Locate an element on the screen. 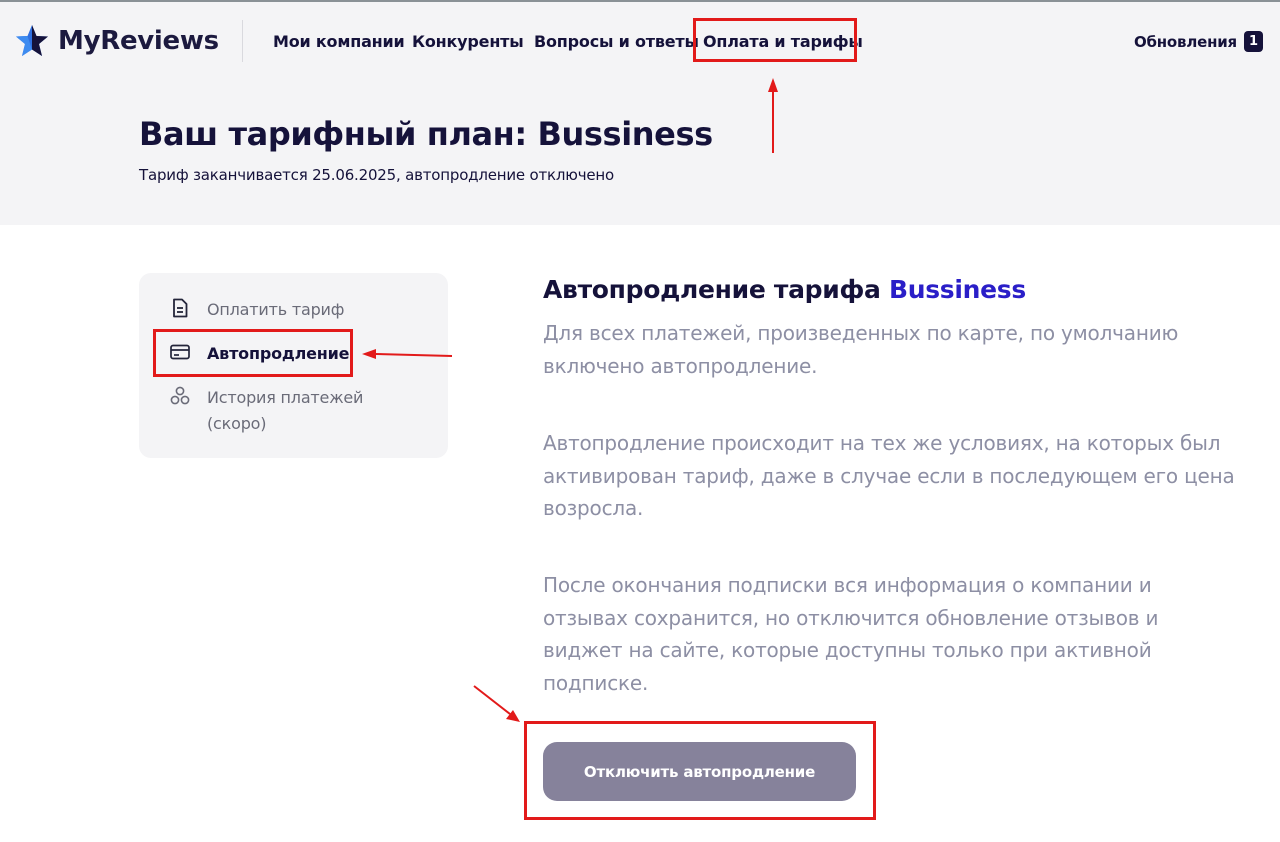  card-icon is located at coordinates (180, 352).